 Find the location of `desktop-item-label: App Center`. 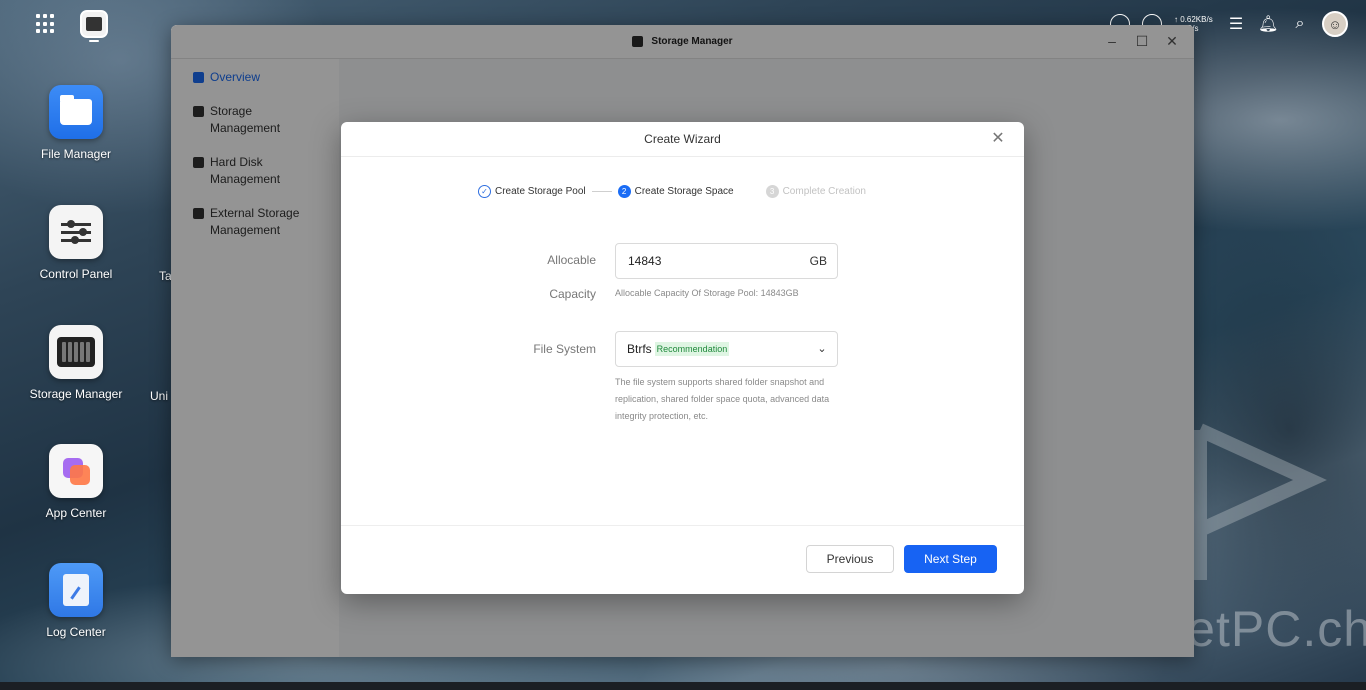

desktop-item-label: App Center is located at coordinates (76, 513).